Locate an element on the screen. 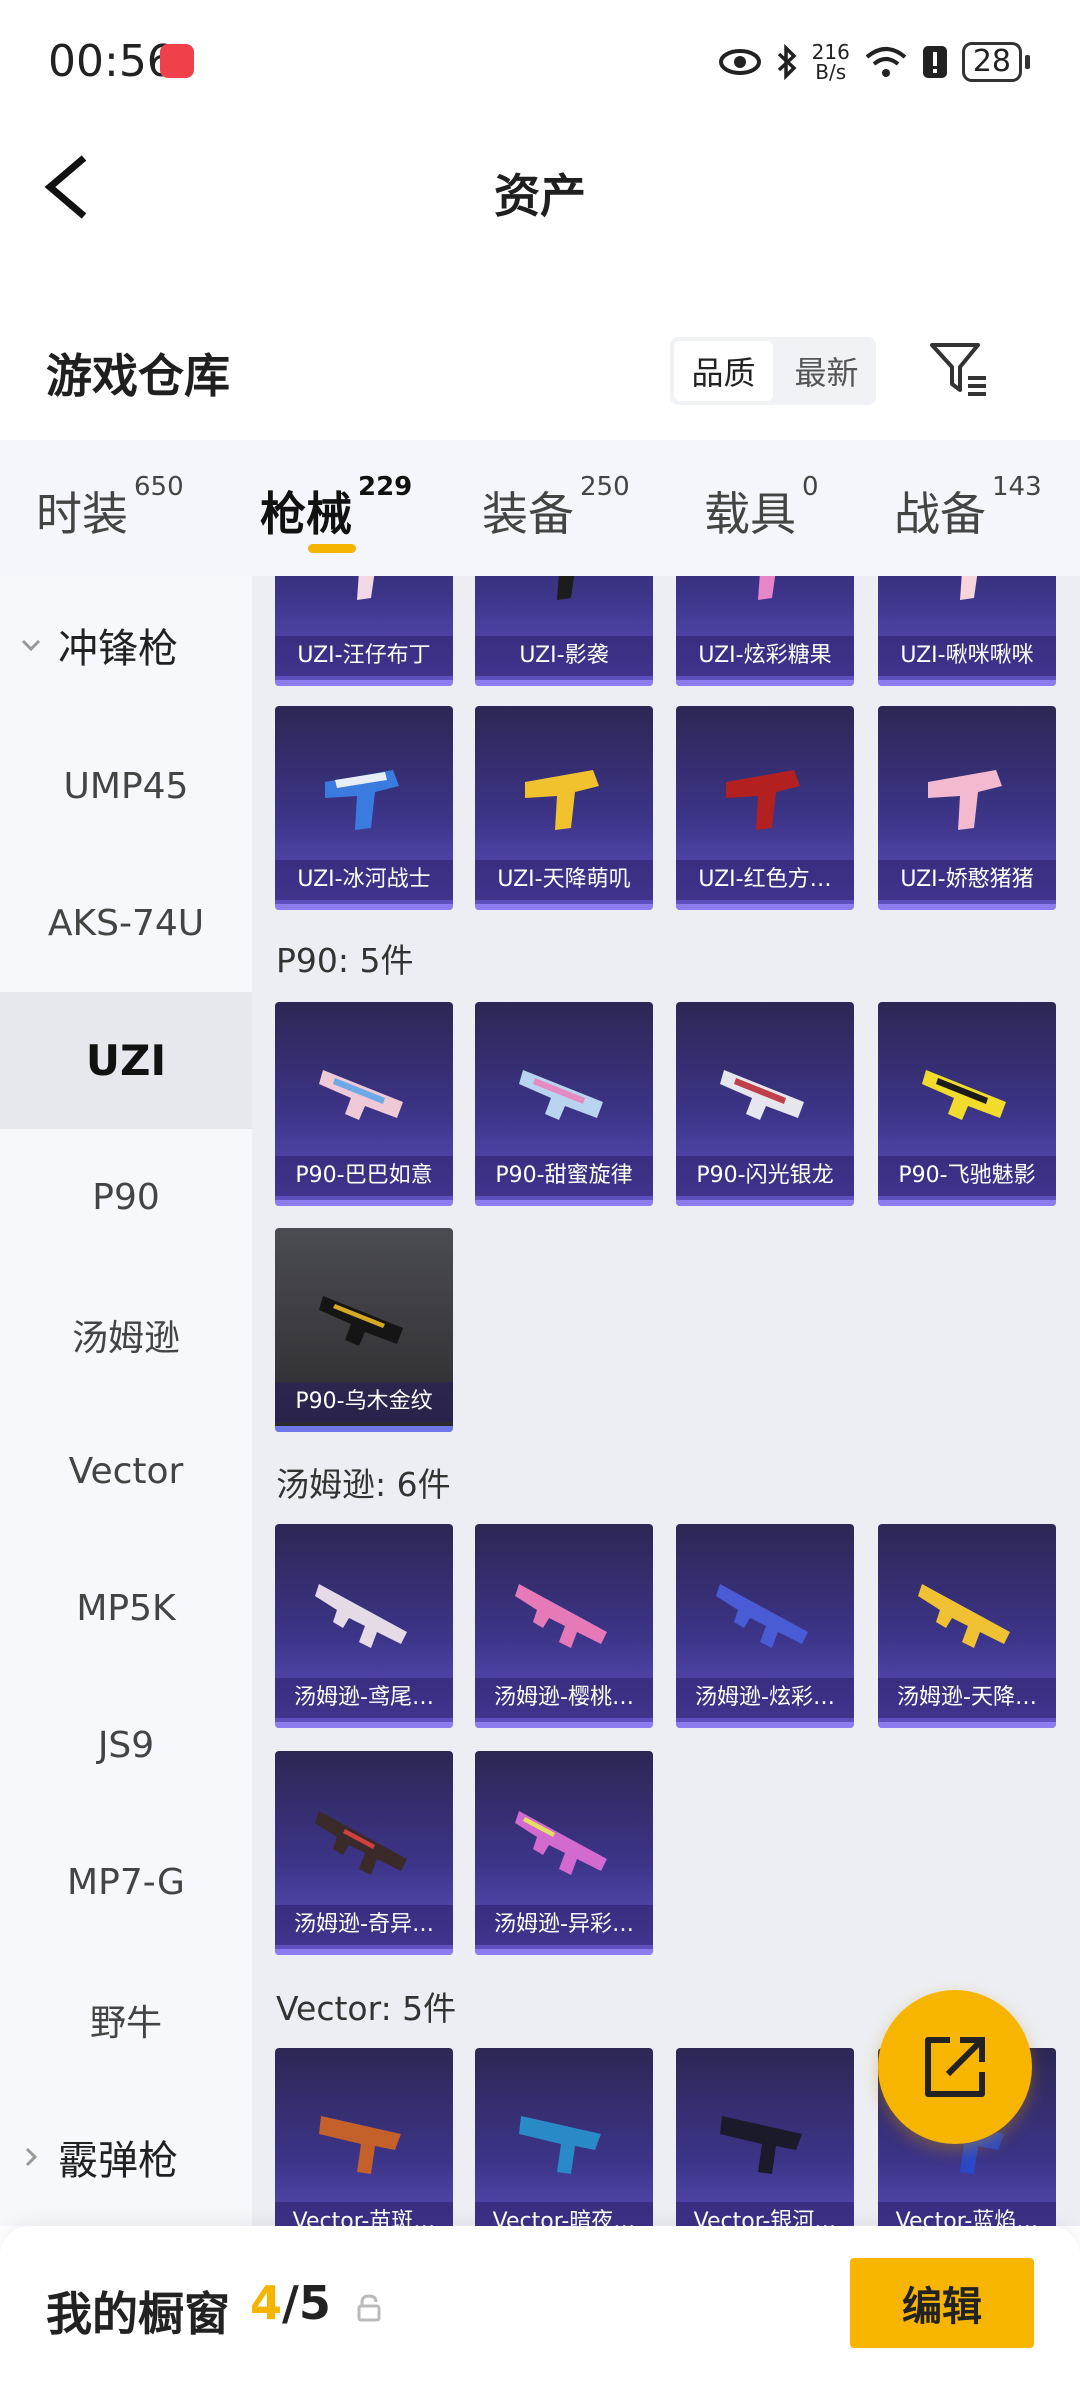 This screenshot has width=1080, height=2382. skin-card: P90-甜蜜旋律 is located at coordinates (564, 1104).